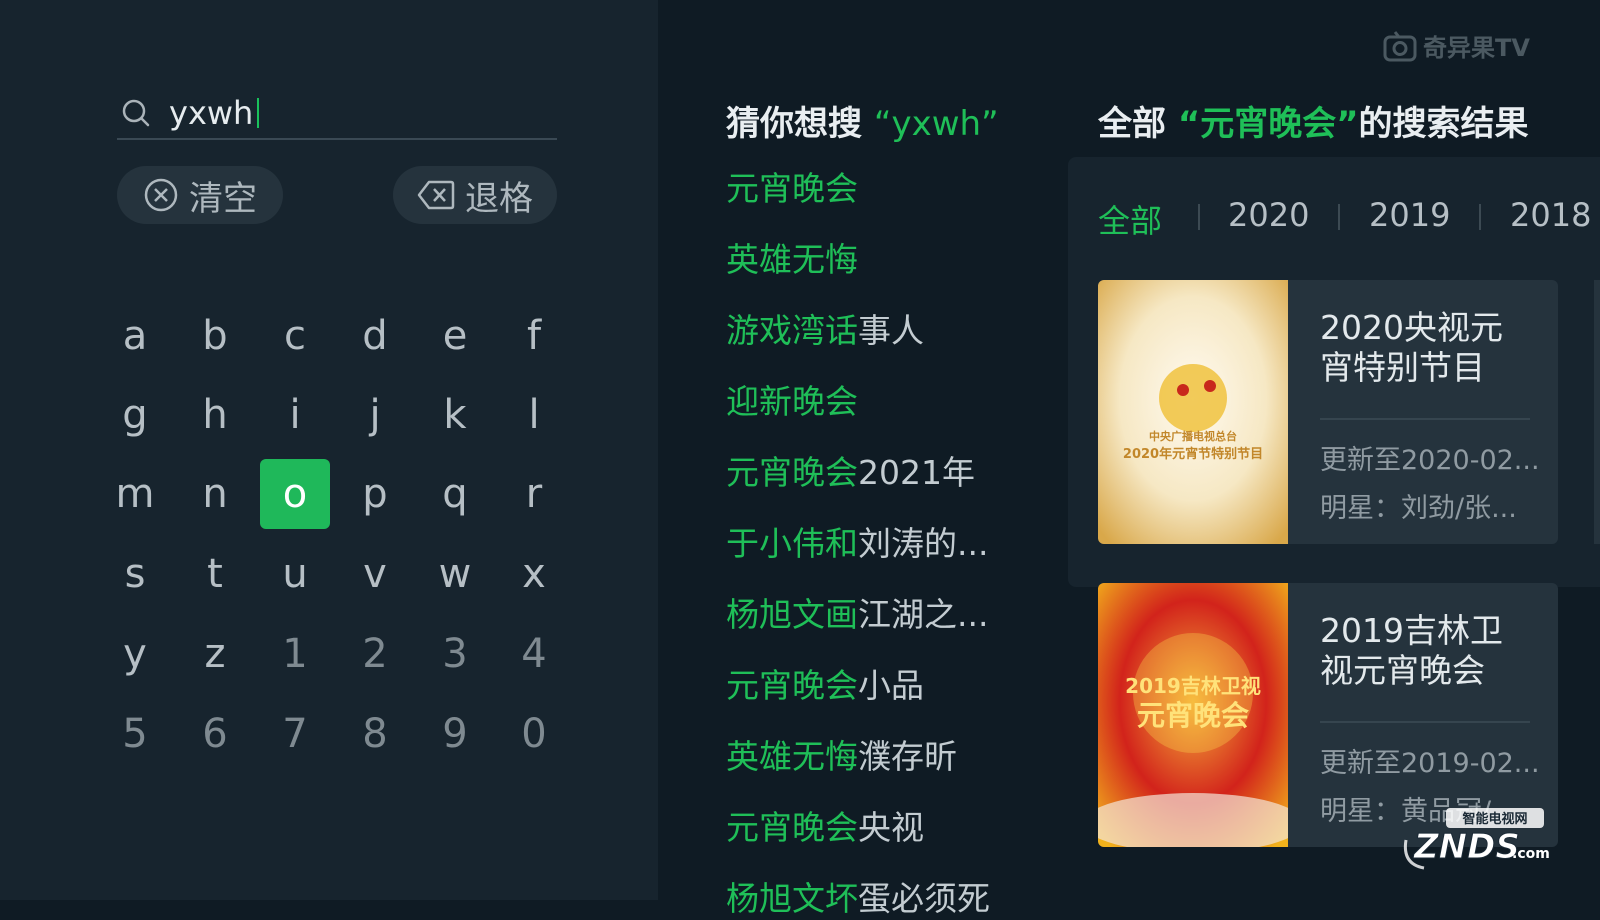  Describe the element at coordinates (1597, 412) in the screenshot. I see `next-card-peek` at that location.